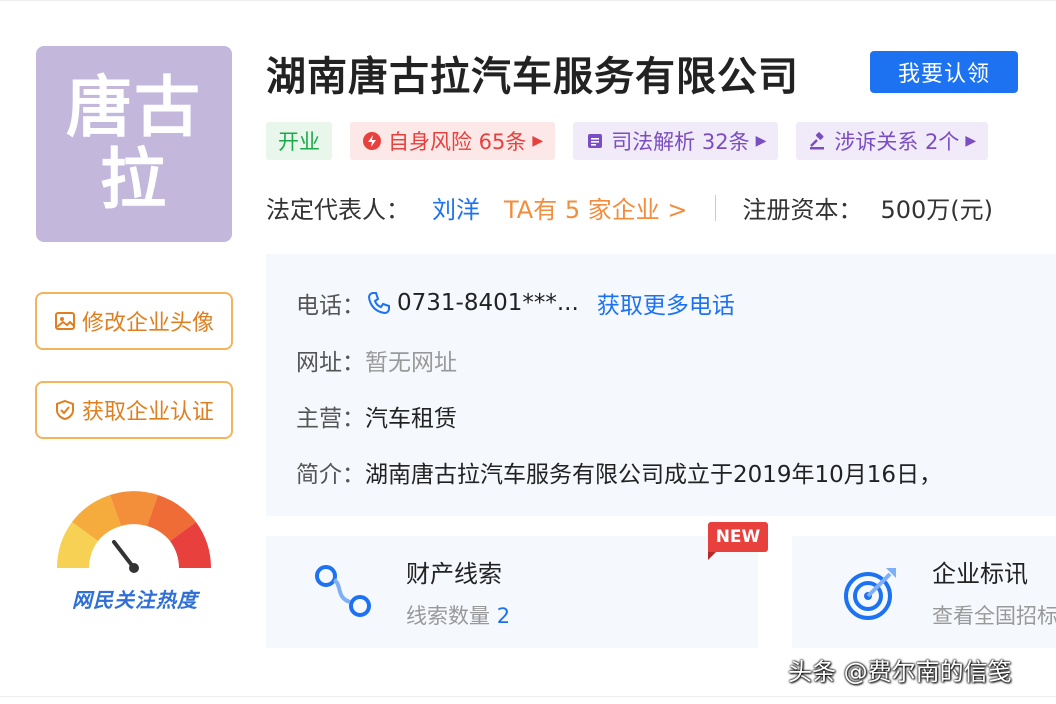 The height and width of the screenshot is (704, 1056). I want to click on bottom-divider, so click(528, 696).